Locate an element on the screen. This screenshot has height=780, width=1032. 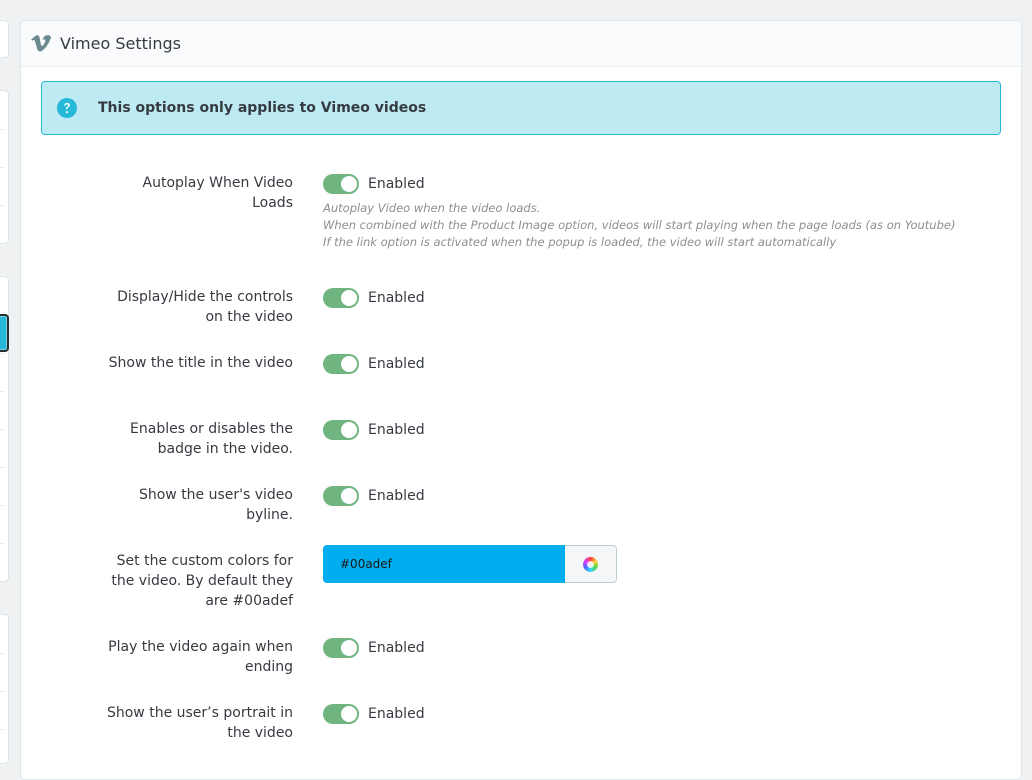
panel-title: Vimeo Settings is located at coordinates (120, 43).